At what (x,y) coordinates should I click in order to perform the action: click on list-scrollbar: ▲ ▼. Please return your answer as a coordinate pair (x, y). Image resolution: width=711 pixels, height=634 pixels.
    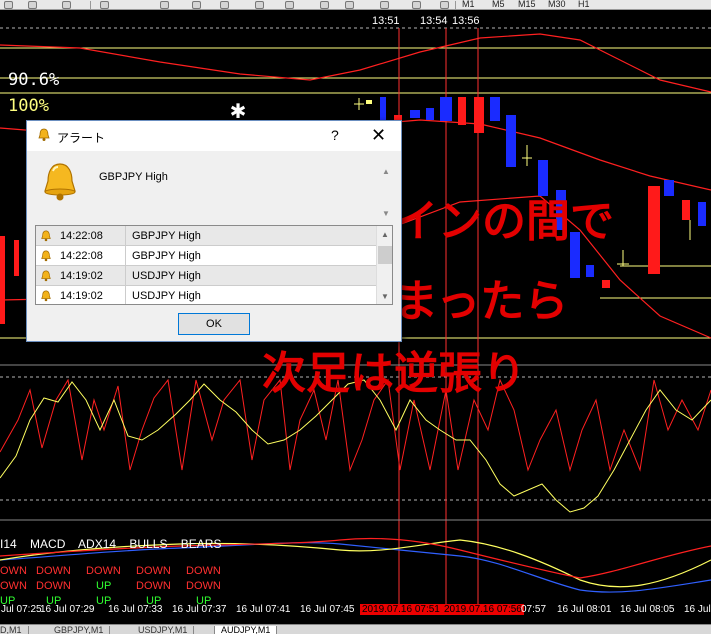
    Looking at the image, I should click on (384, 265).